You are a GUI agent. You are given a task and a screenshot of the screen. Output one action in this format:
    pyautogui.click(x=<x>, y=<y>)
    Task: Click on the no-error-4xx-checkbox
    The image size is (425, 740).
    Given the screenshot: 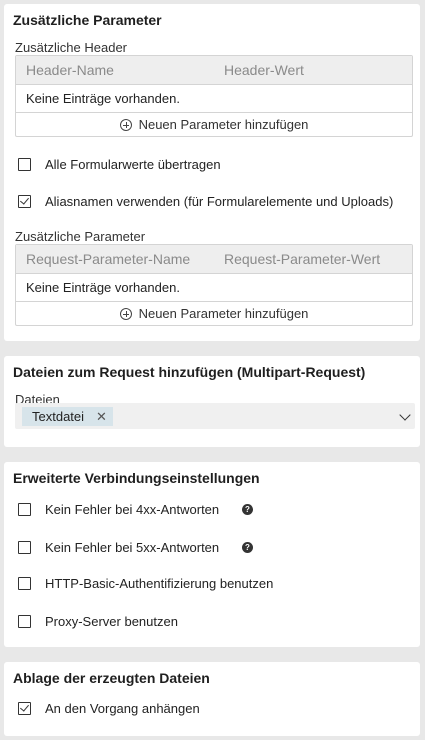 What is the action you would take?
    pyautogui.click(x=24, y=509)
    